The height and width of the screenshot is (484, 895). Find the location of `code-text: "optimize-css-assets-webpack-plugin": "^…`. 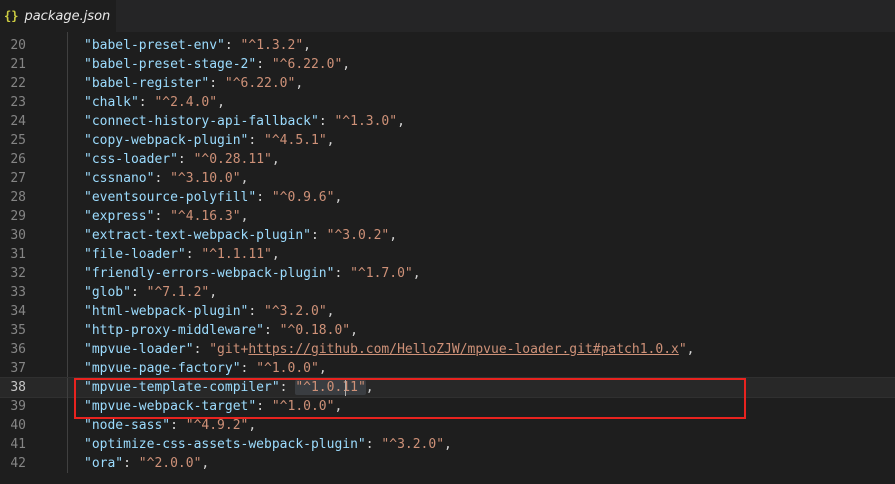

code-text: "optimize-css-assets-webpack-plugin": "^… is located at coordinates (268, 444).